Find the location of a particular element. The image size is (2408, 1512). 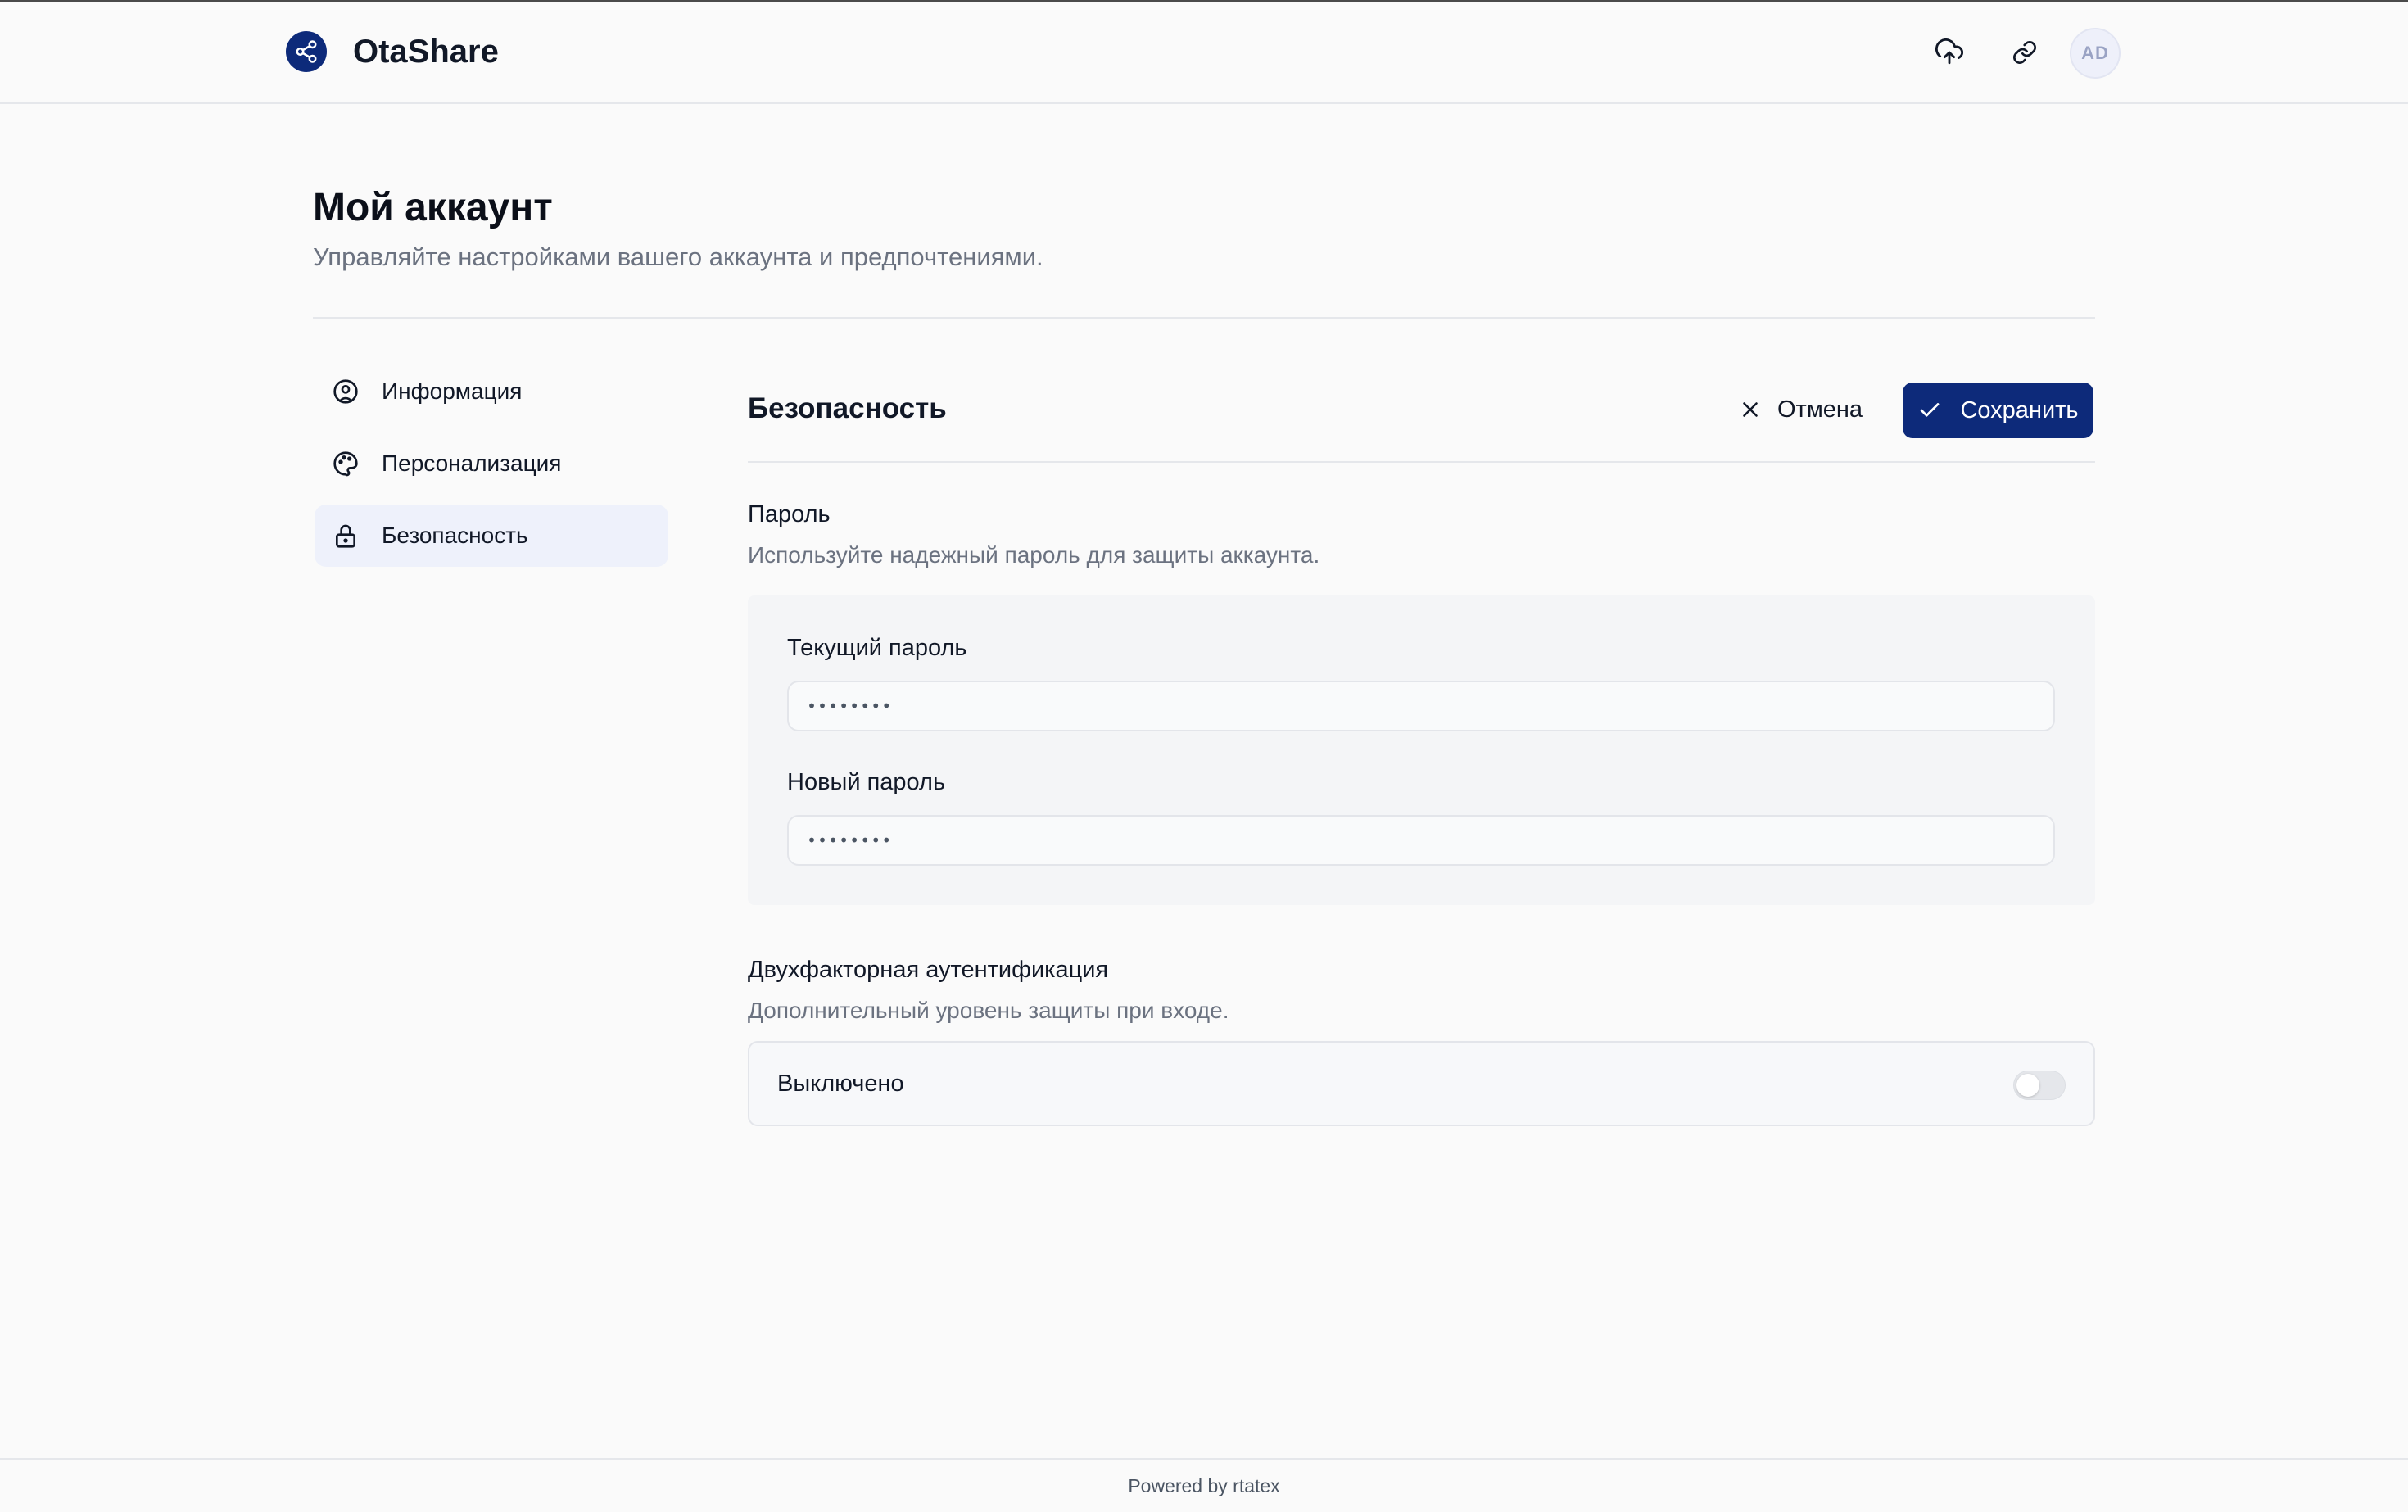

section-divider is located at coordinates (1421, 462).